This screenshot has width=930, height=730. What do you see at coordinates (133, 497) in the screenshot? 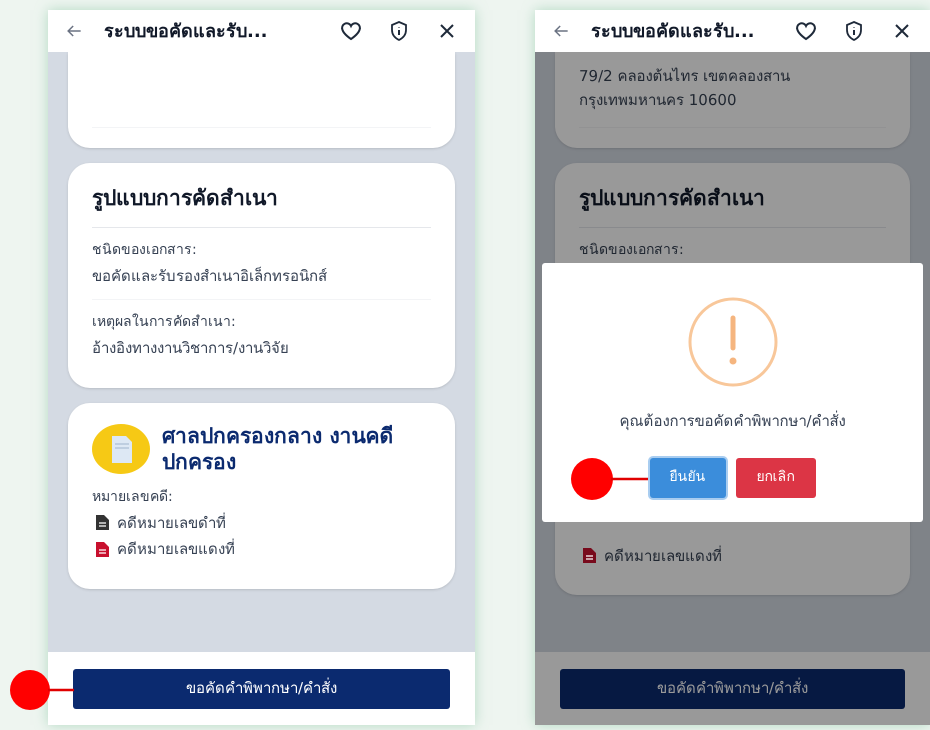
I see `case-label: หมายเลขคดี:` at bounding box center [133, 497].